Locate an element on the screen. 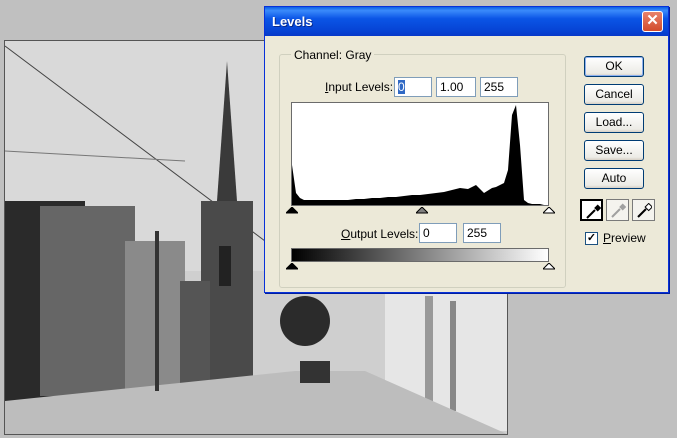 The width and height of the screenshot is (677, 438). close-button: ✕ is located at coordinates (652, 21).